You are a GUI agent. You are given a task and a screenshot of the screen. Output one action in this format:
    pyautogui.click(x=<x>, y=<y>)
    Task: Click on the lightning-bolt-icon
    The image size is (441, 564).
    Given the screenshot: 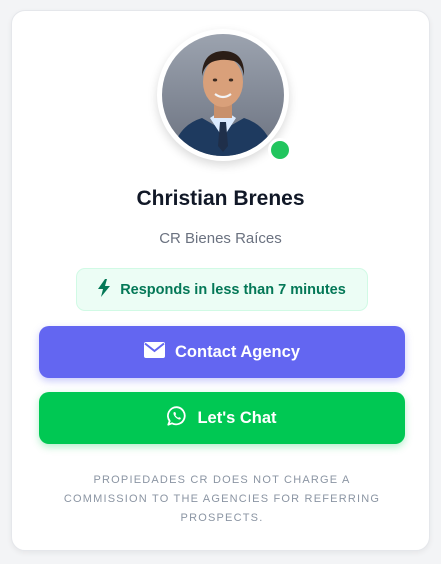 What is the action you would take?
    pyautogui.click(x=104, y=289)
    